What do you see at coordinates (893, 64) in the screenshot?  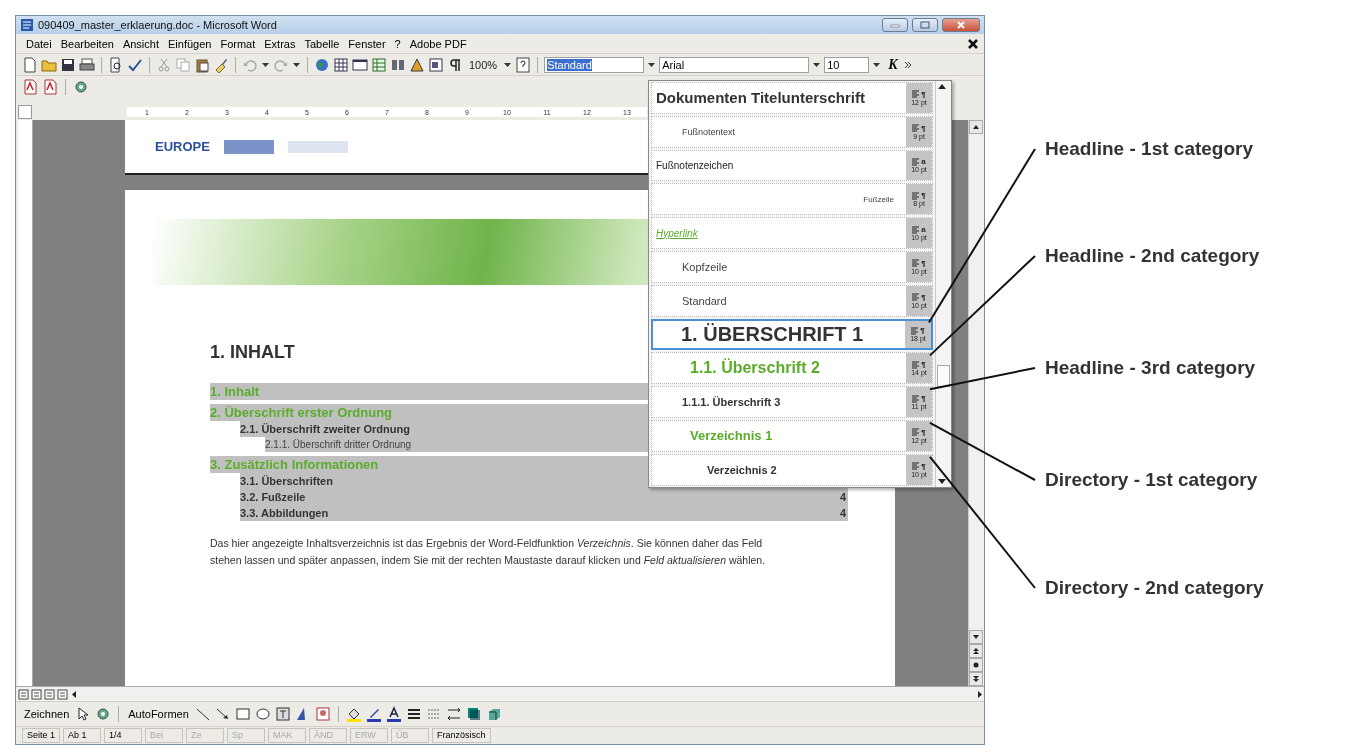 I see `italic-button: K` at bounding box center [893, 64].